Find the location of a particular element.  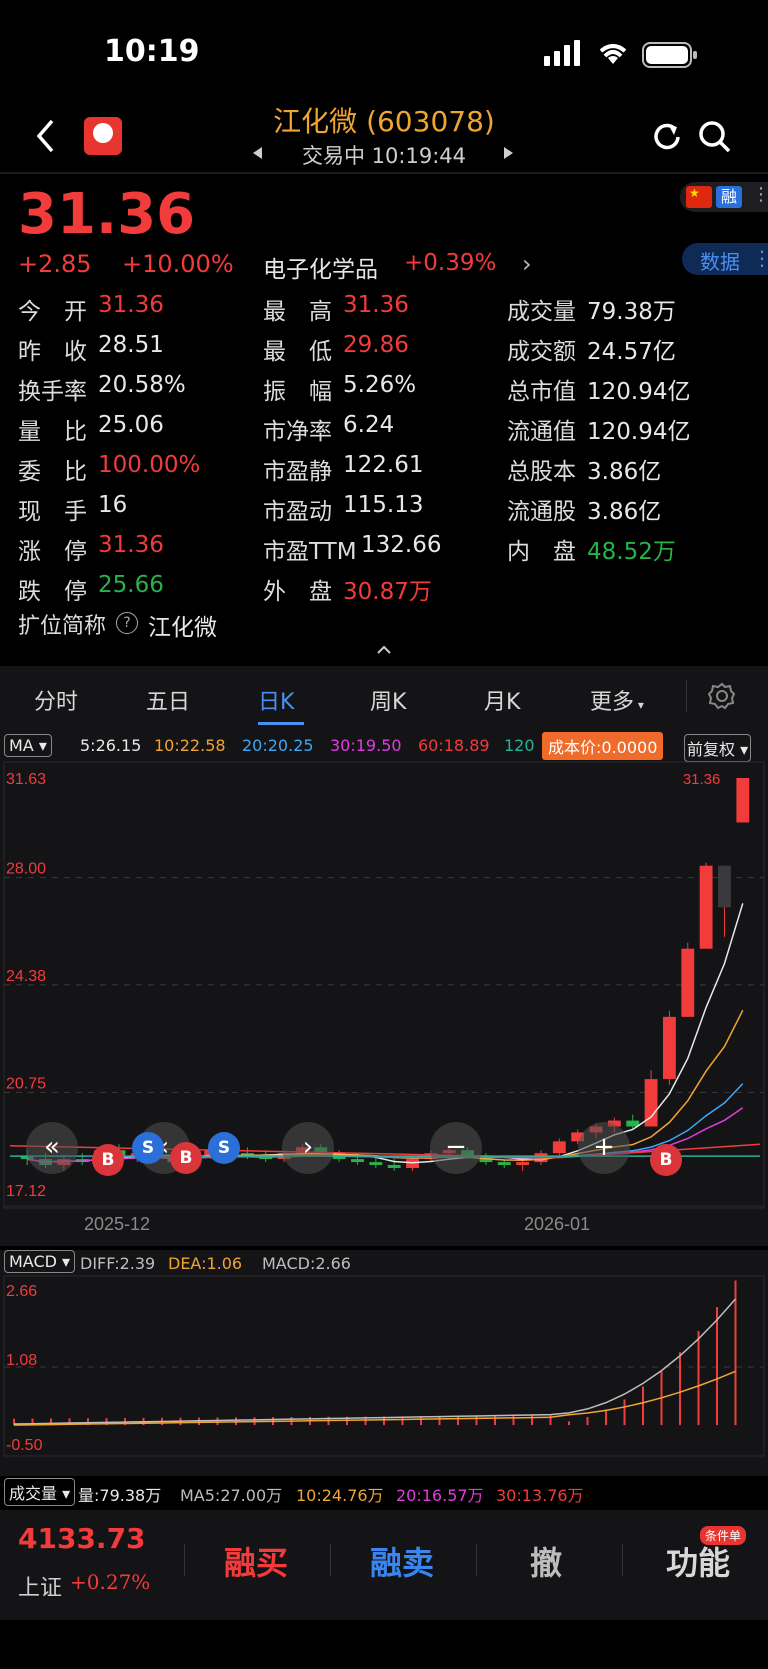

ma10-label: 10:22.58 is located at coordinates (190, 745).